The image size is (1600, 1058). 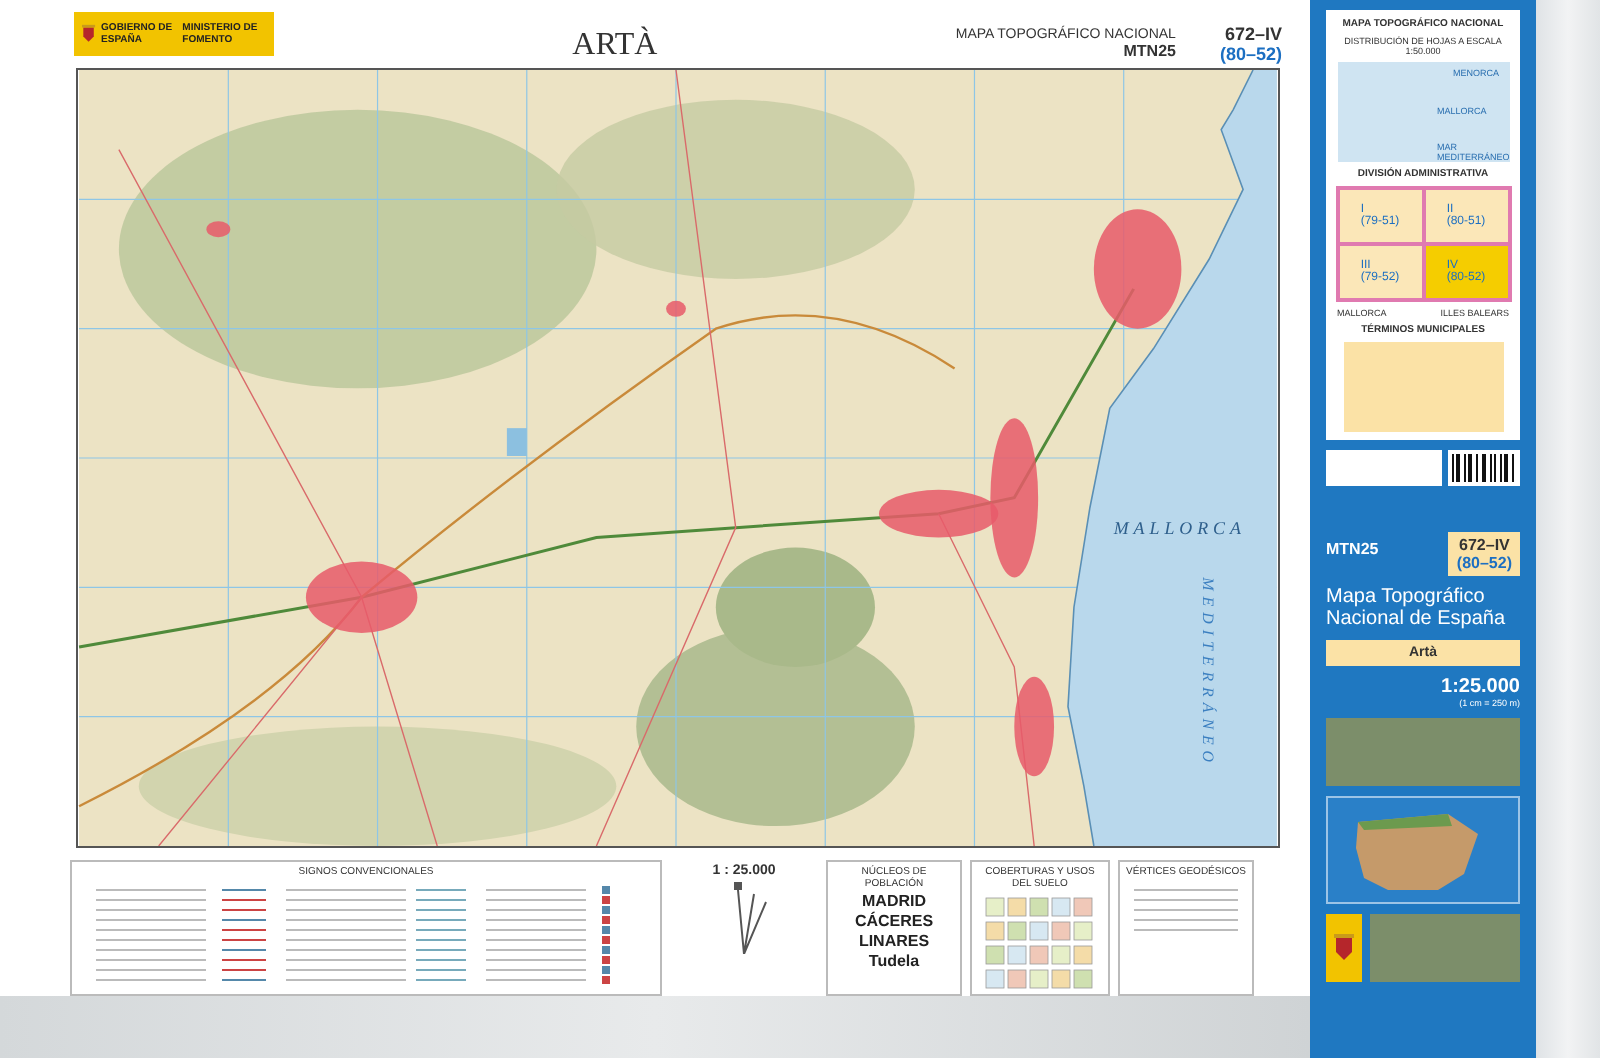 What do you see at coordinates (1480, 687) in the screenshot?
I see `cover-scale: 1:25.000` at bounding box center [1480, 687].